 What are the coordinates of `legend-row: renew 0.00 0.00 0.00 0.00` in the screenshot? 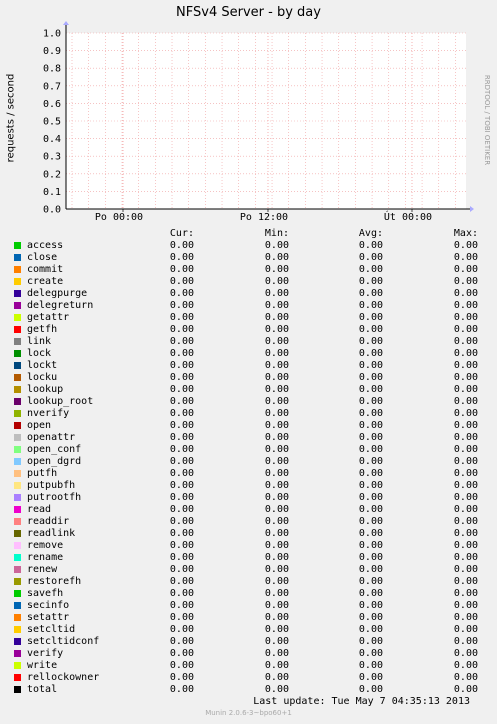 It's located at (248, 570).